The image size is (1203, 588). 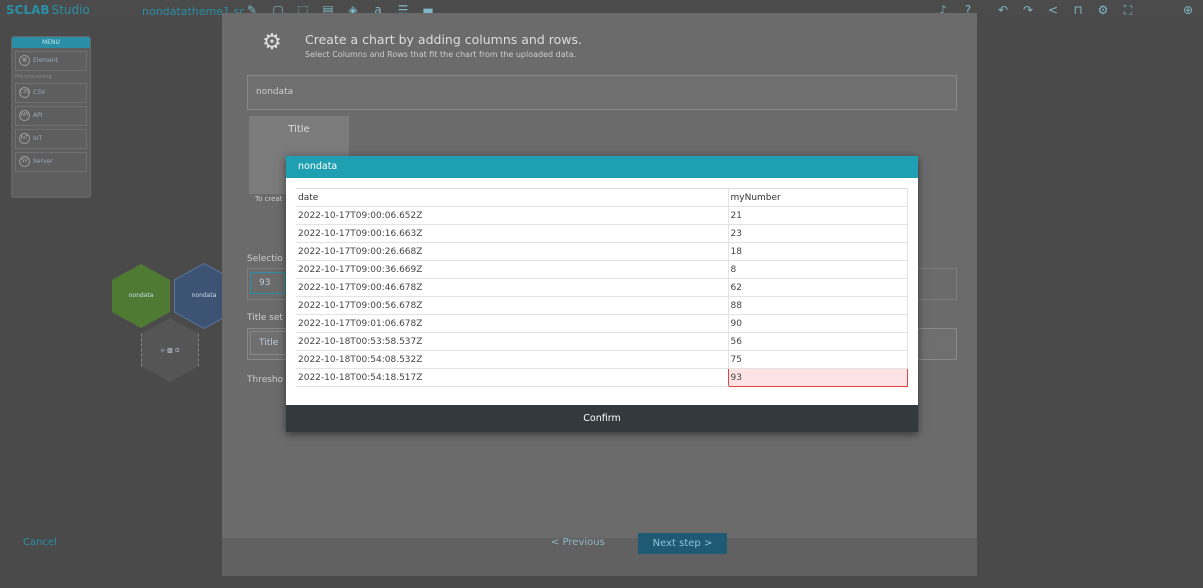 I want to click on lock-icon: ⊓, so click(x=1078, y=10).